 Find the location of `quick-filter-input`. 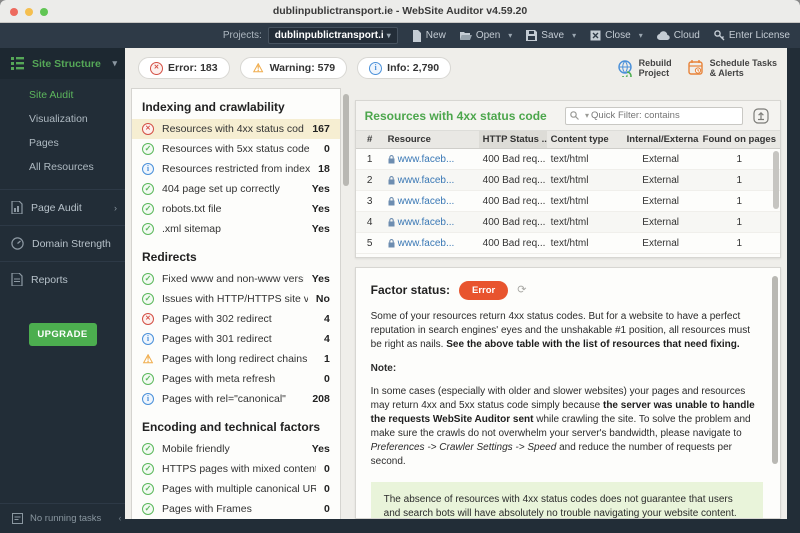

quick-filter-input is located at coordinates (664, 115).